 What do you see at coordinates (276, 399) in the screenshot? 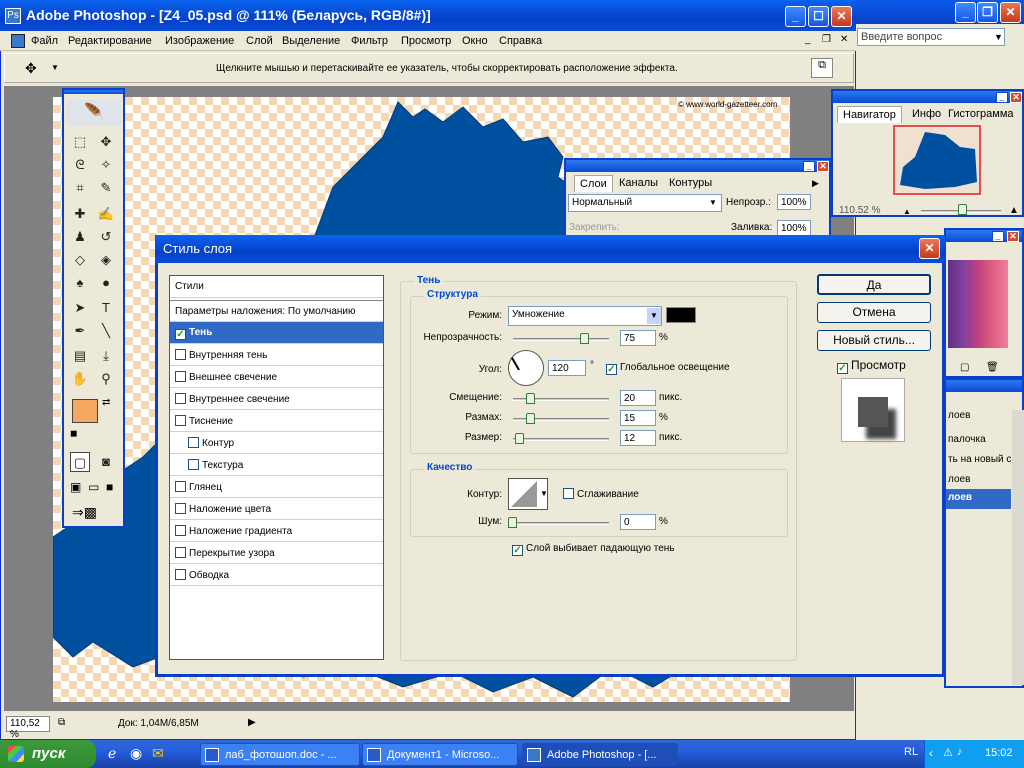
I see `style-item: Внутреннее свечение` at bounding box center [276, 399].